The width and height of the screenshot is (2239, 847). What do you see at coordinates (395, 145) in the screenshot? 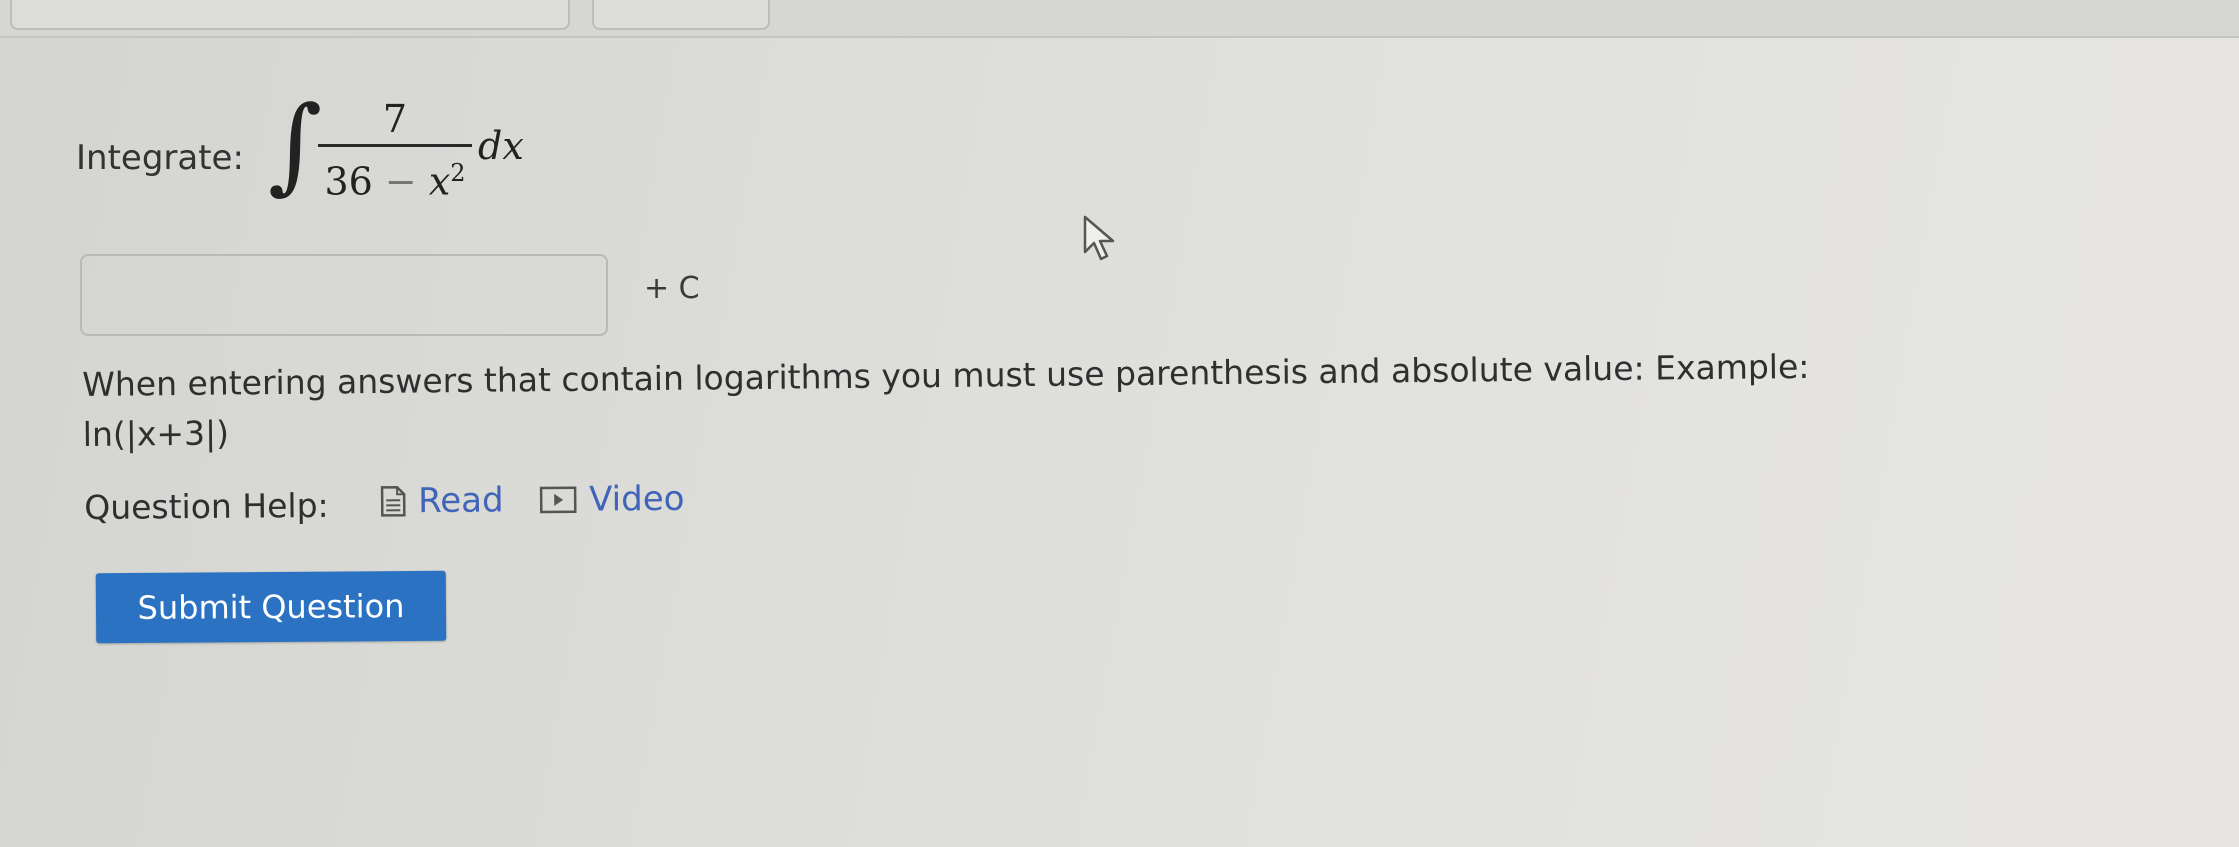
I see `fraction-bar` at bounding box center [395, 145].